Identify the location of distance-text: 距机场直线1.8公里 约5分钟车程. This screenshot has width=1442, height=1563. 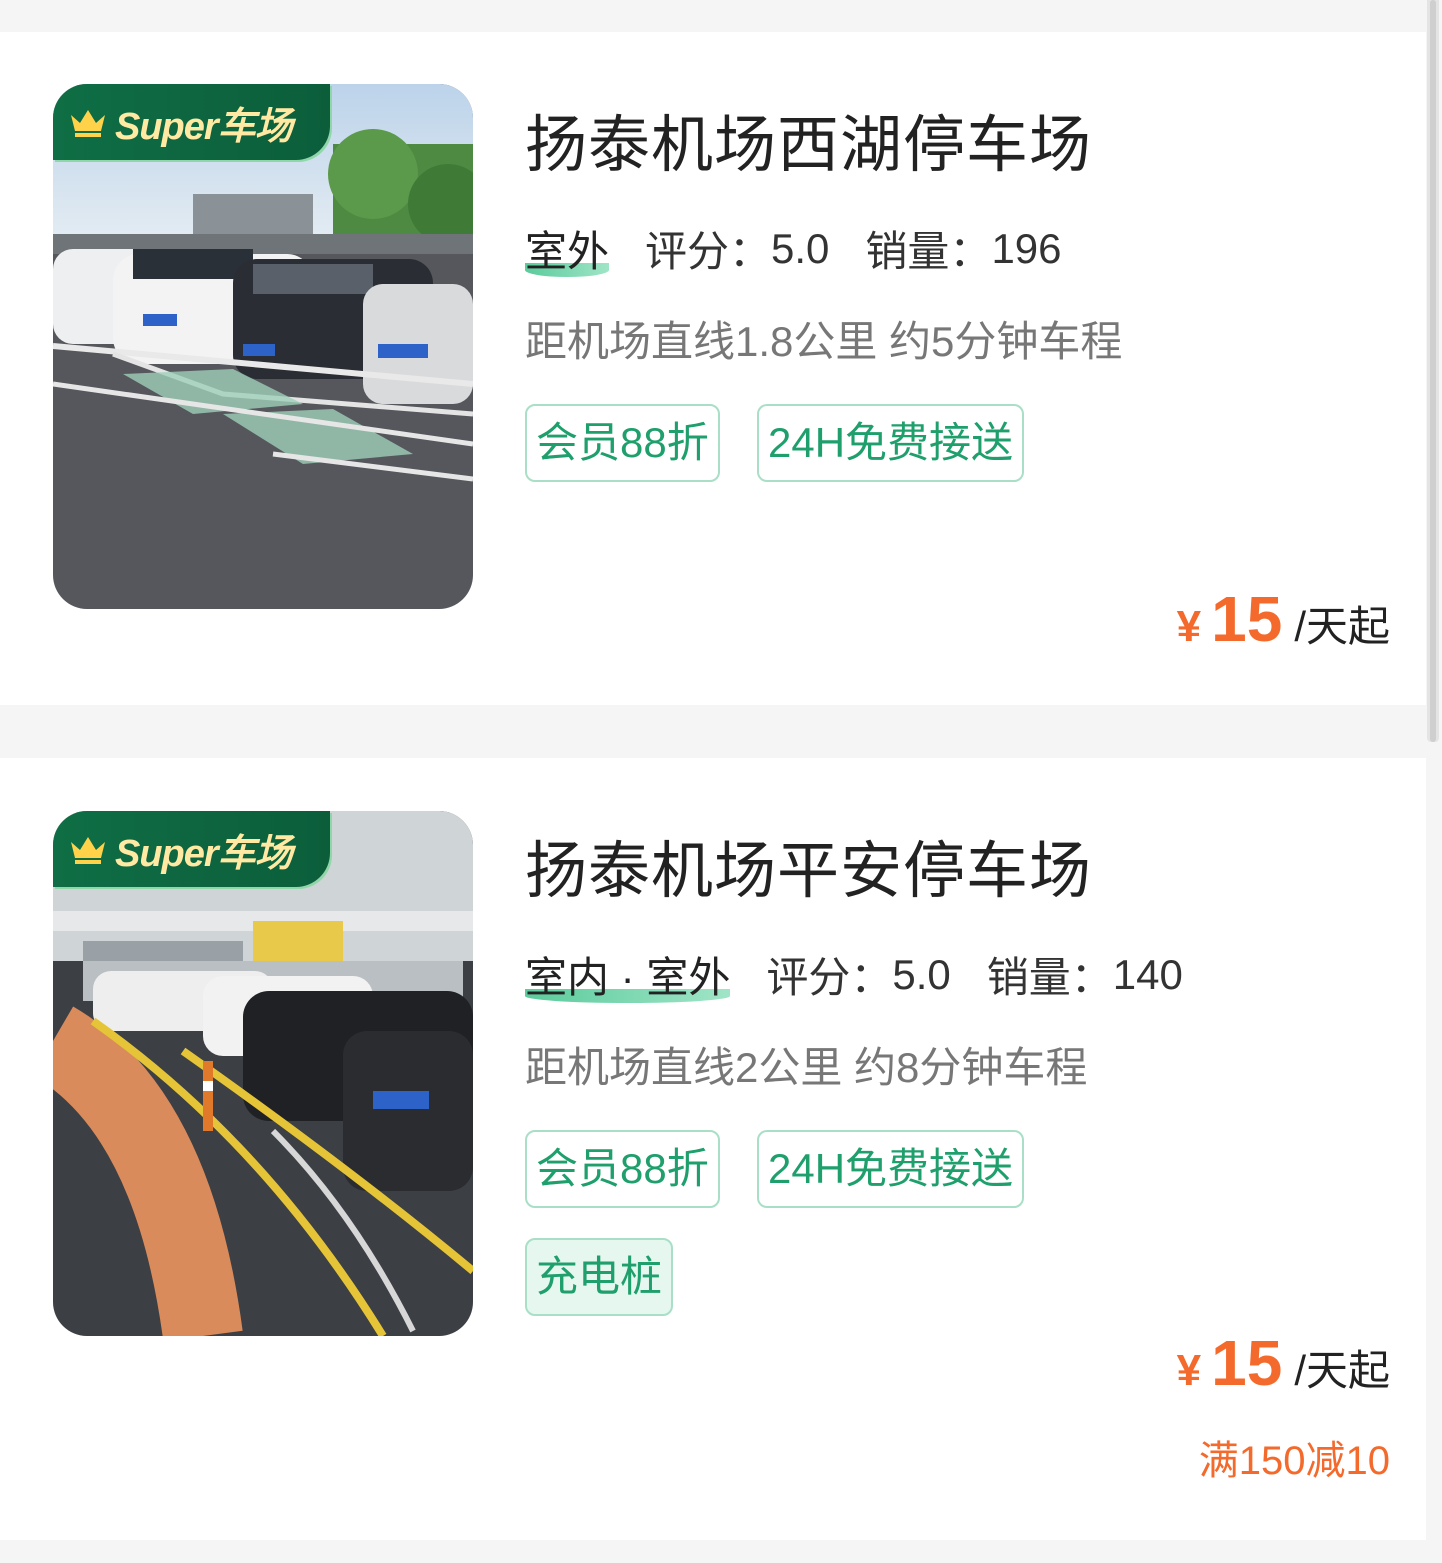
(824, 341).